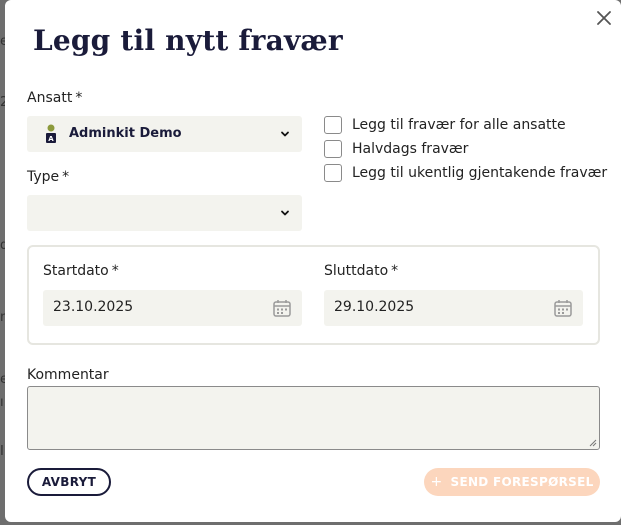  I want to click on close-button, so click(604, 18).